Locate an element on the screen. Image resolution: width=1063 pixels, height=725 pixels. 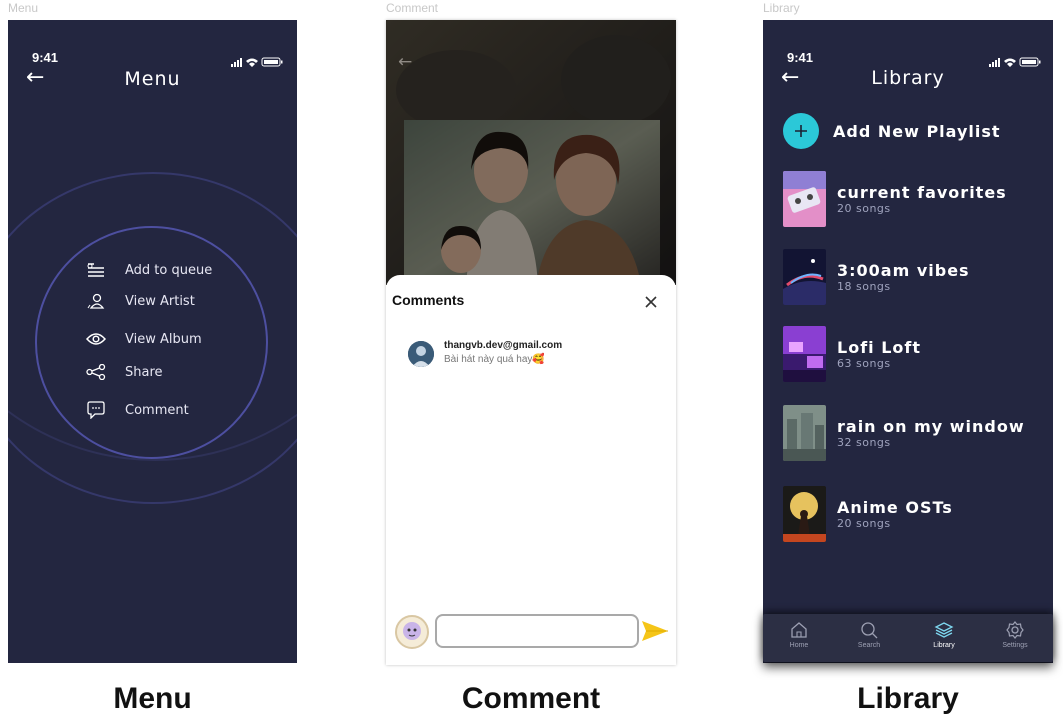
tab-library: Library is located at coordinates (944, 634).